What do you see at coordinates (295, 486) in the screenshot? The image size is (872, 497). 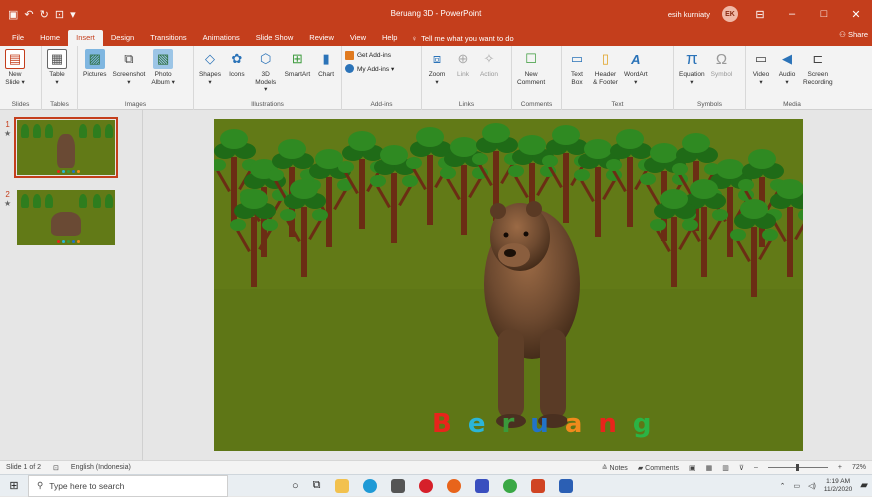 I see `cortana-icon: ○` at bounding box center [295, 486].